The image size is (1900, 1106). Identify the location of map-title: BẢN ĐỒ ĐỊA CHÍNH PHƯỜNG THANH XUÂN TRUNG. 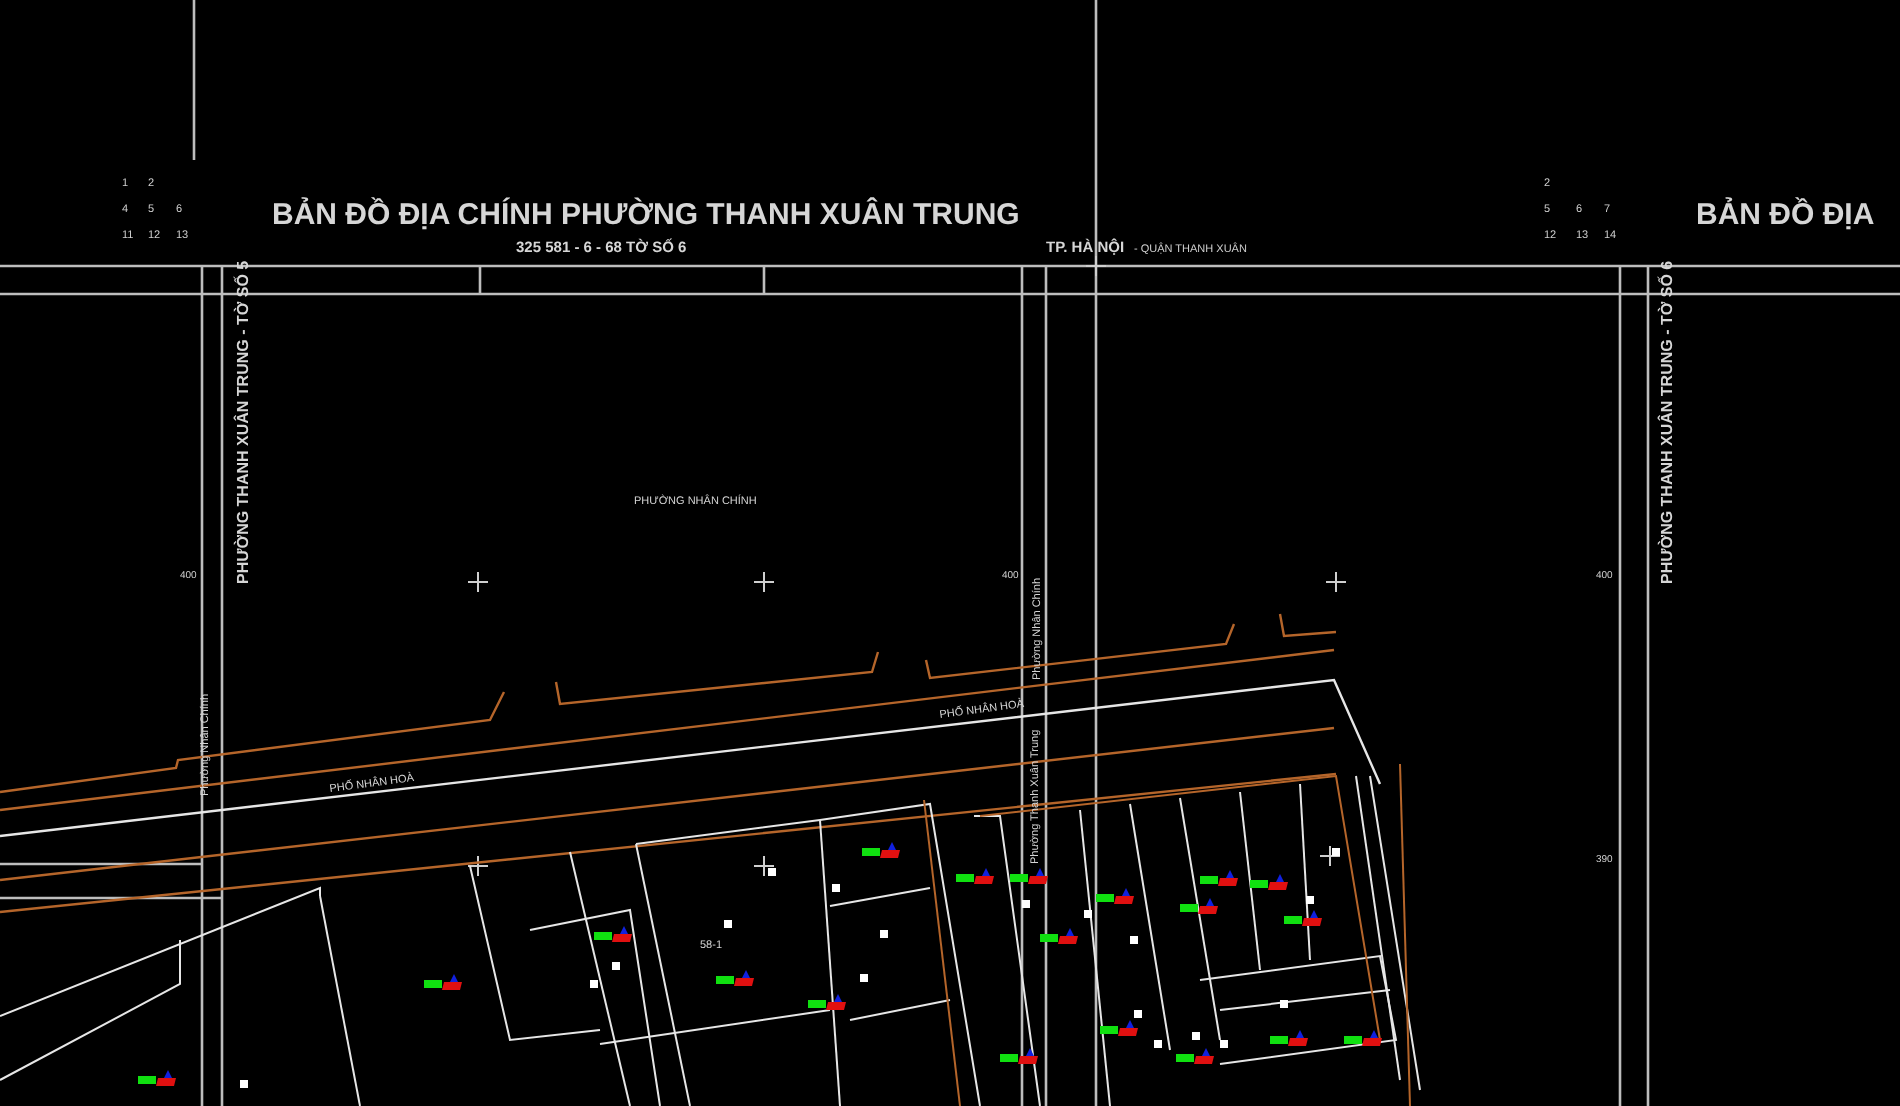
(646, 215).